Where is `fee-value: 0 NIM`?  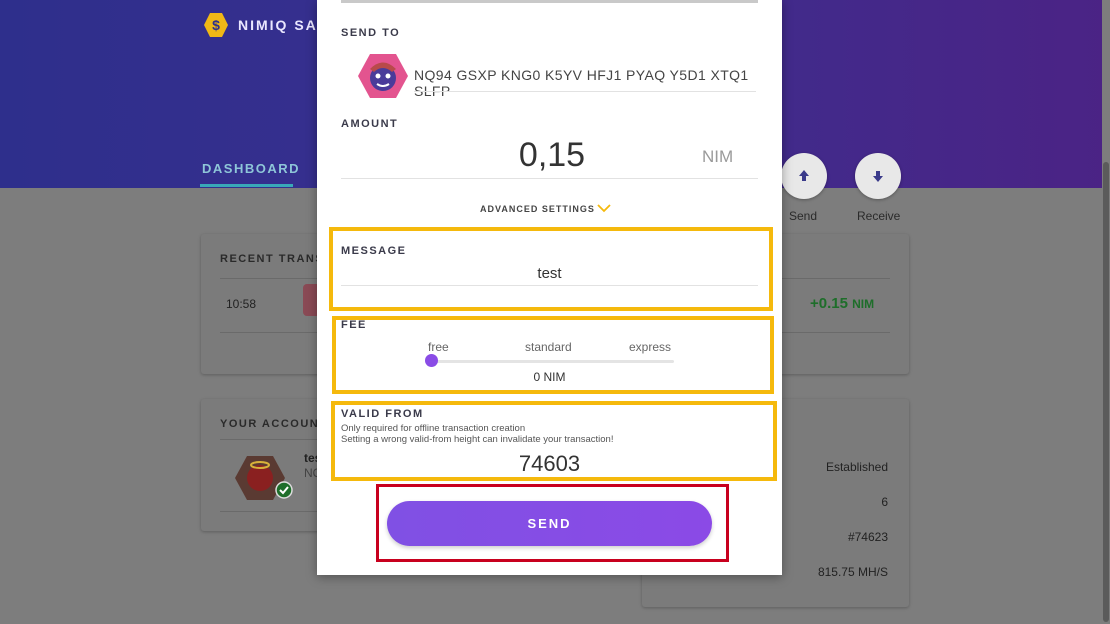
fee-value: 0 NIM is located at coordinates (549, 377).